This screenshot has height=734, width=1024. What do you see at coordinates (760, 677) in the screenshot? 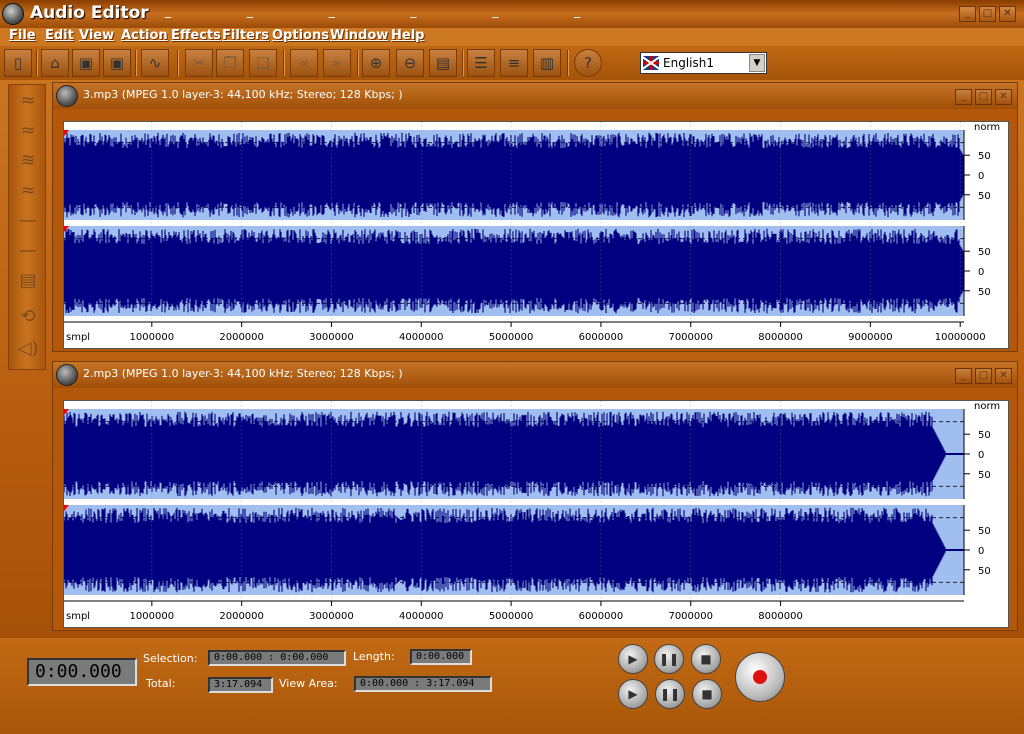
I see `record-button` at bounding box center [760, 677].